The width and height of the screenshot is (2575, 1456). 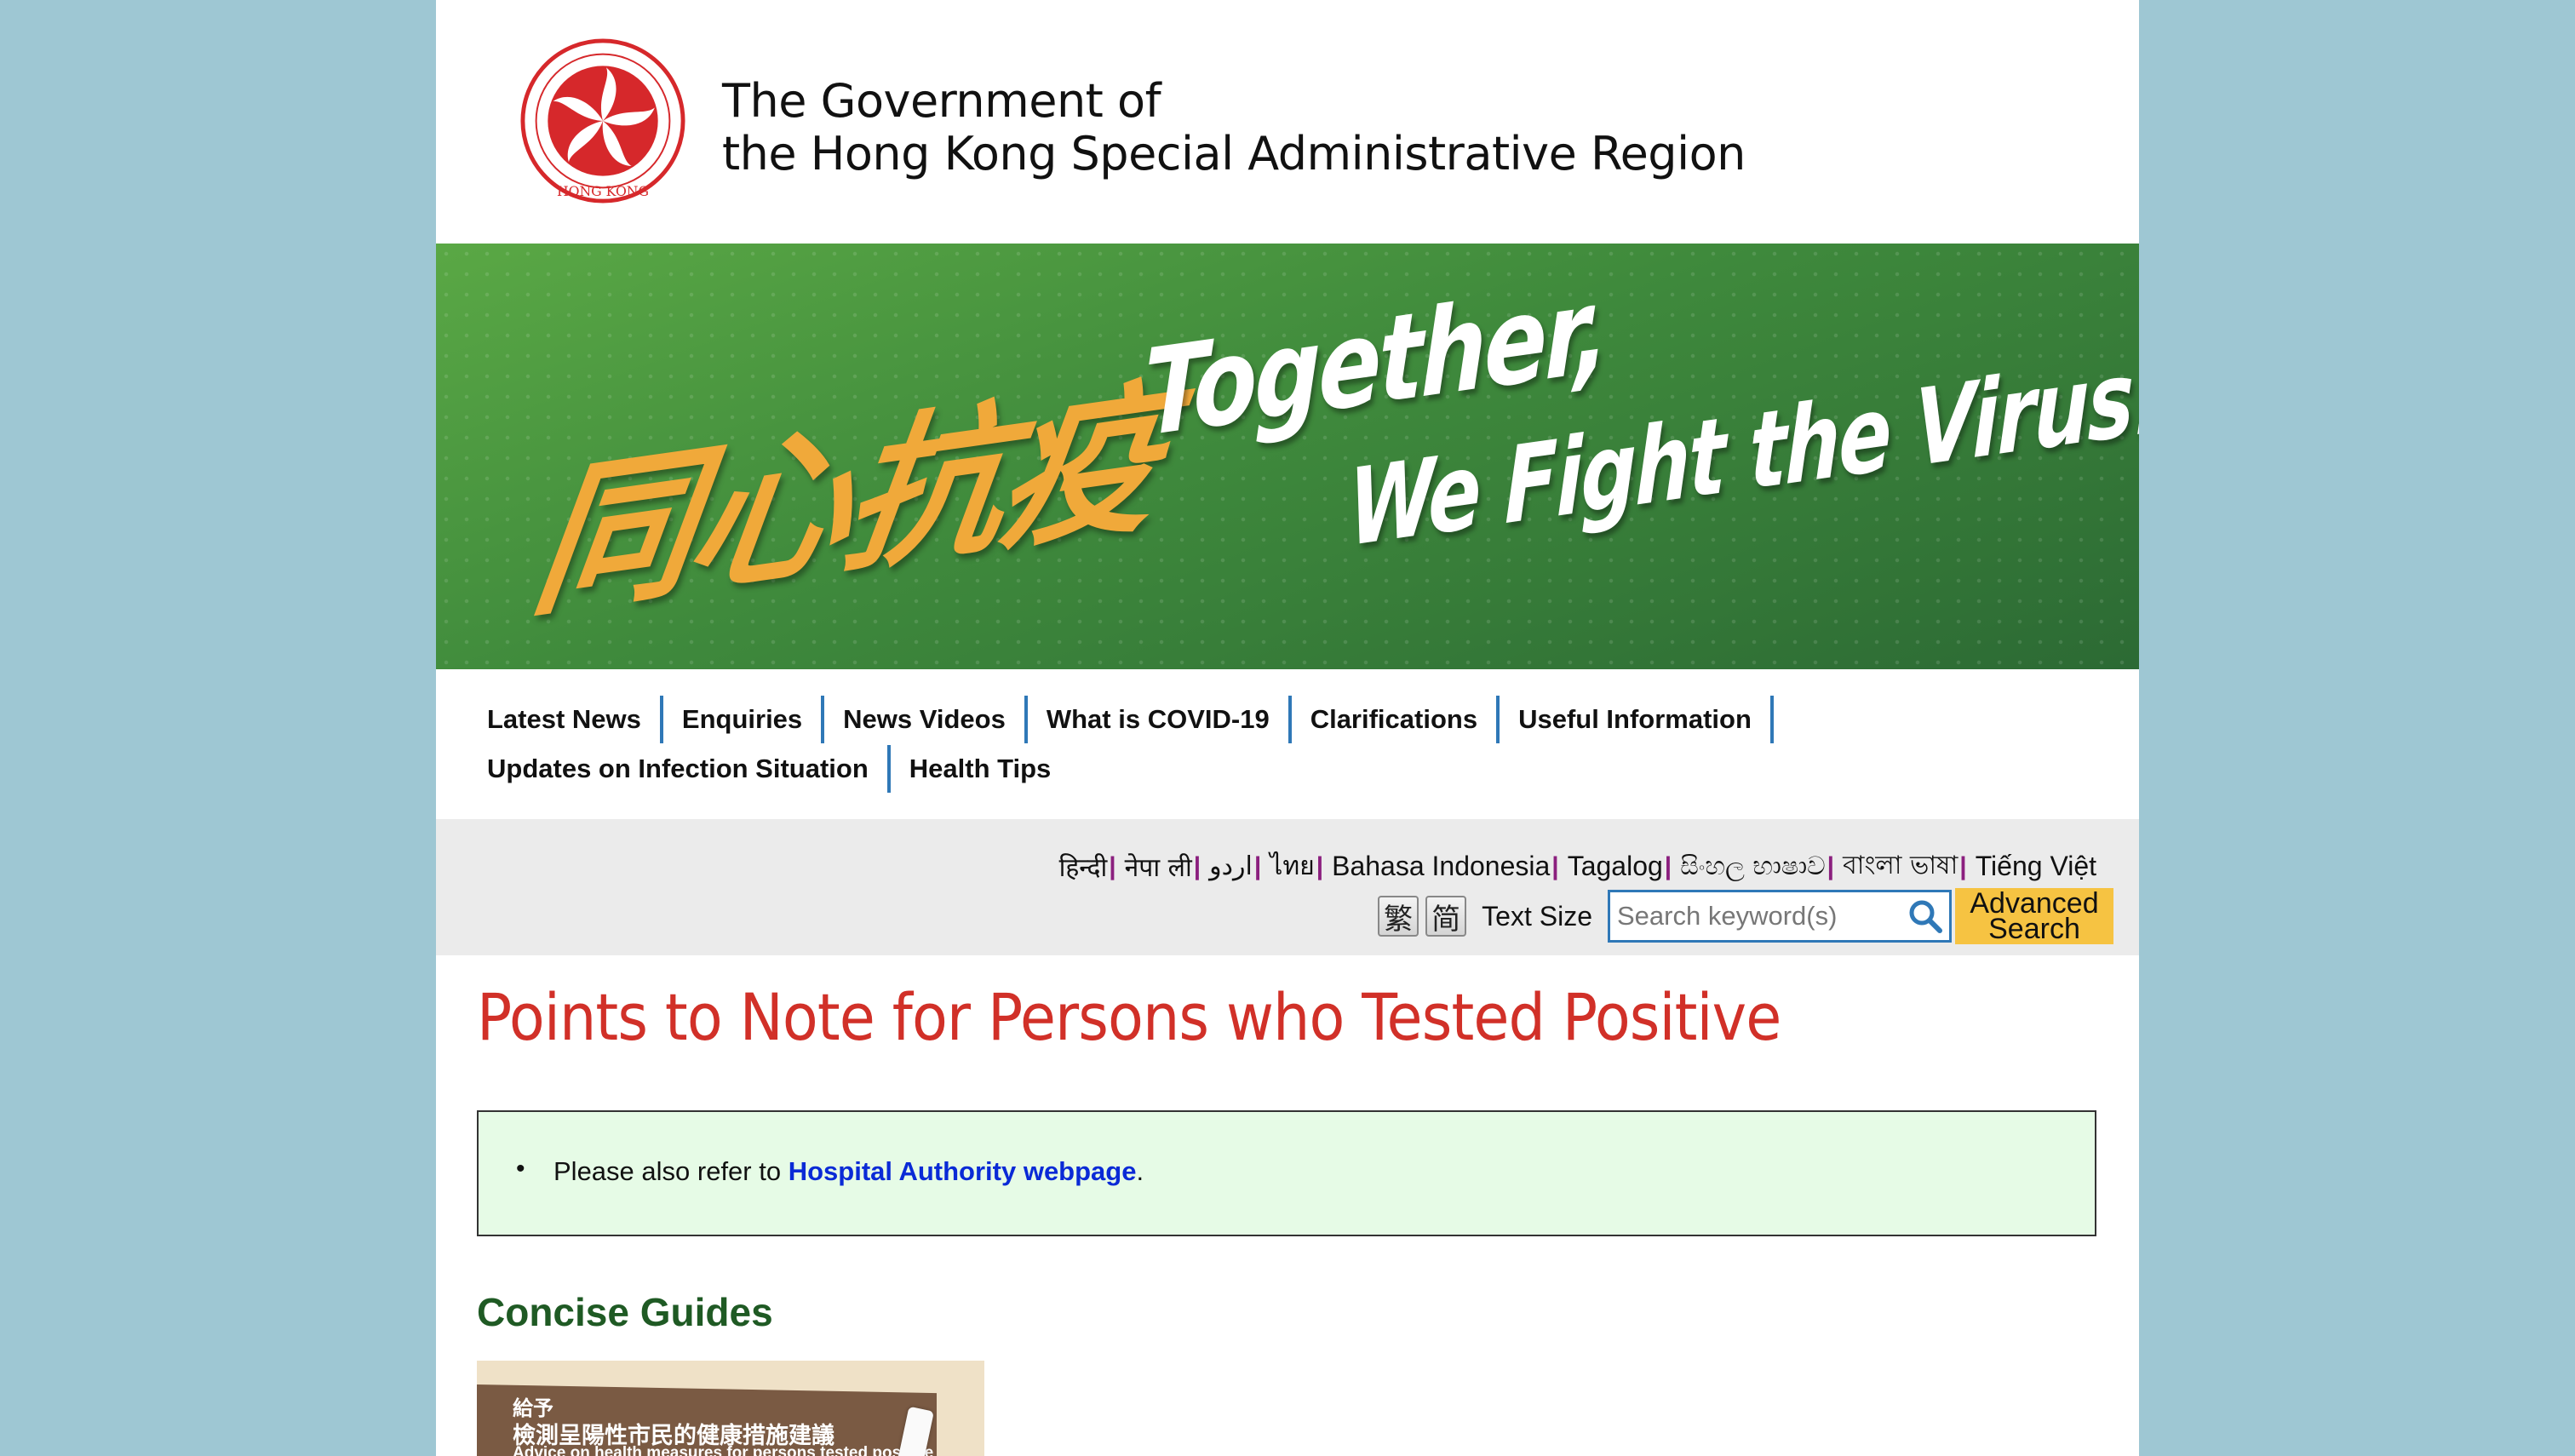 I want to click on government-title-line1: The Government of, so click(x=941, y=101).